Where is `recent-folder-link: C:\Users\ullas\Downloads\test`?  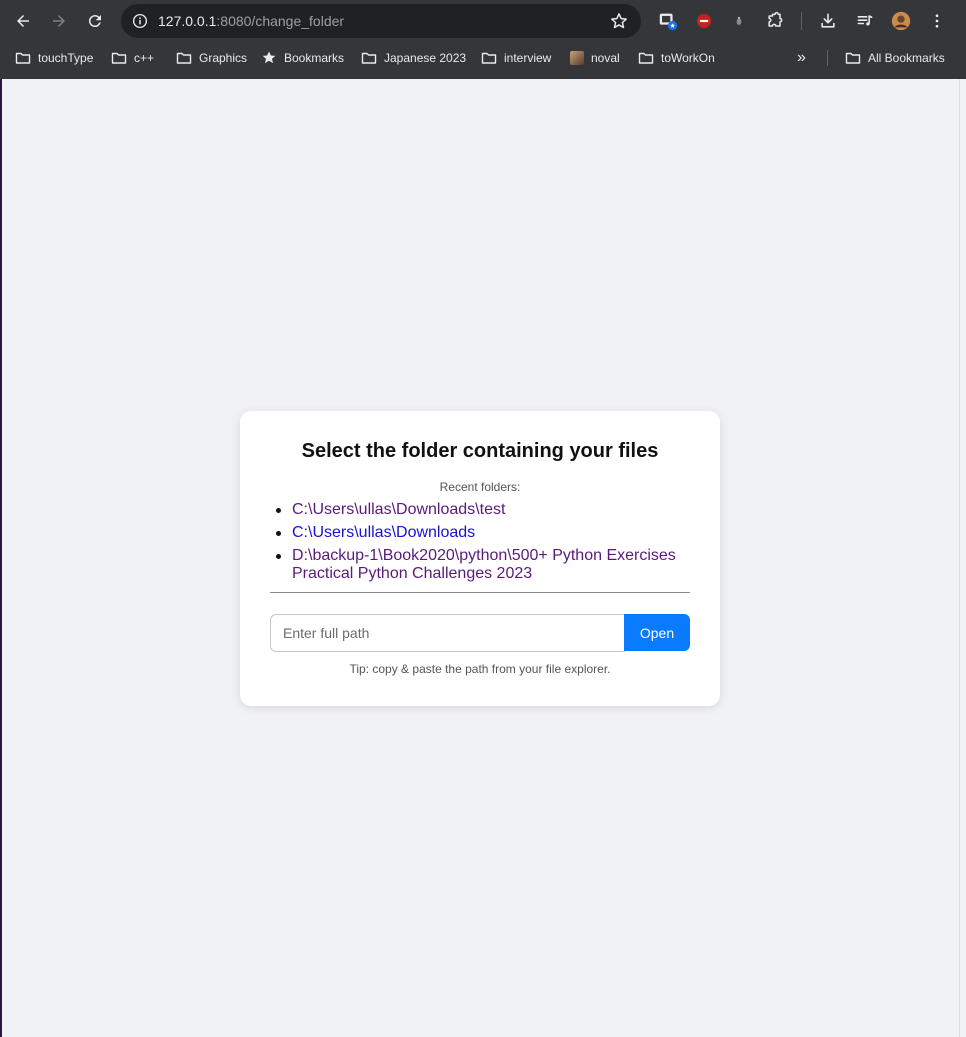 recent-folder-link: C:\Users\ullas\Downloads\test is located at coordinates (398, 509).